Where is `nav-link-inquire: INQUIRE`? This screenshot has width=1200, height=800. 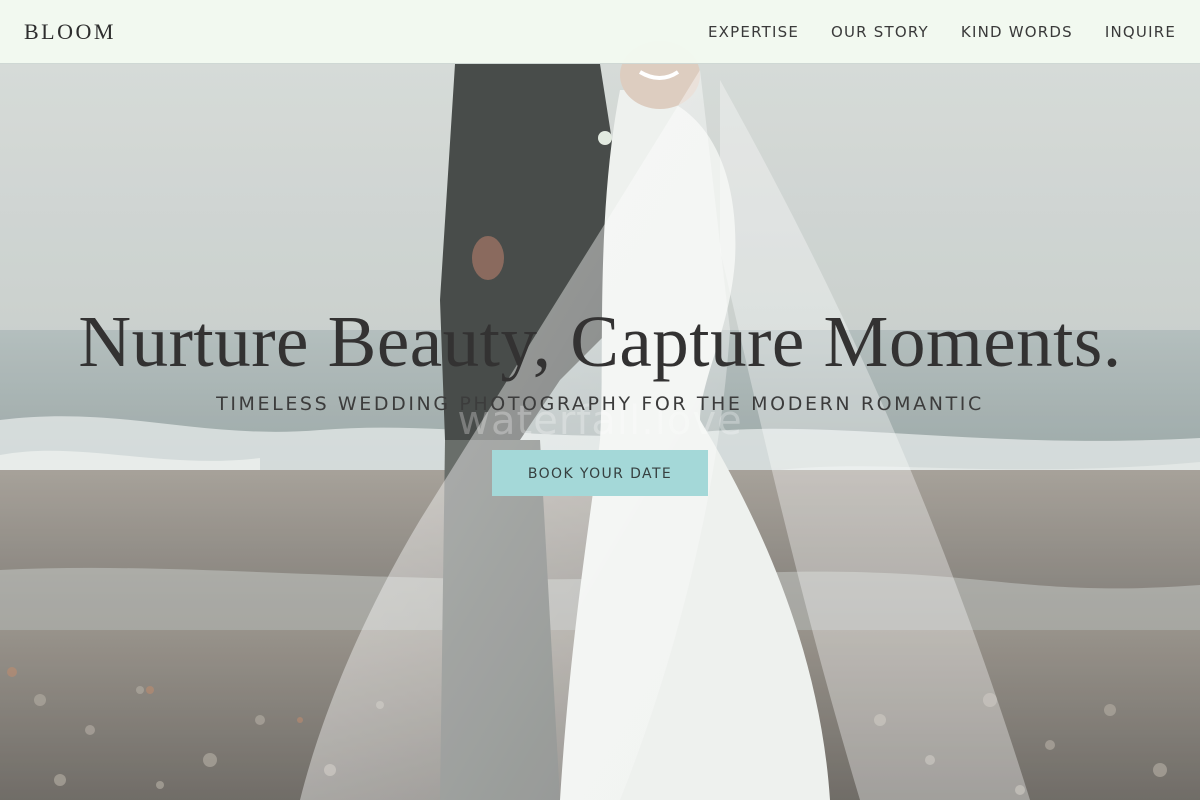 nav-link-inquire: INQUIRE is located at coordinates (1140, 32).